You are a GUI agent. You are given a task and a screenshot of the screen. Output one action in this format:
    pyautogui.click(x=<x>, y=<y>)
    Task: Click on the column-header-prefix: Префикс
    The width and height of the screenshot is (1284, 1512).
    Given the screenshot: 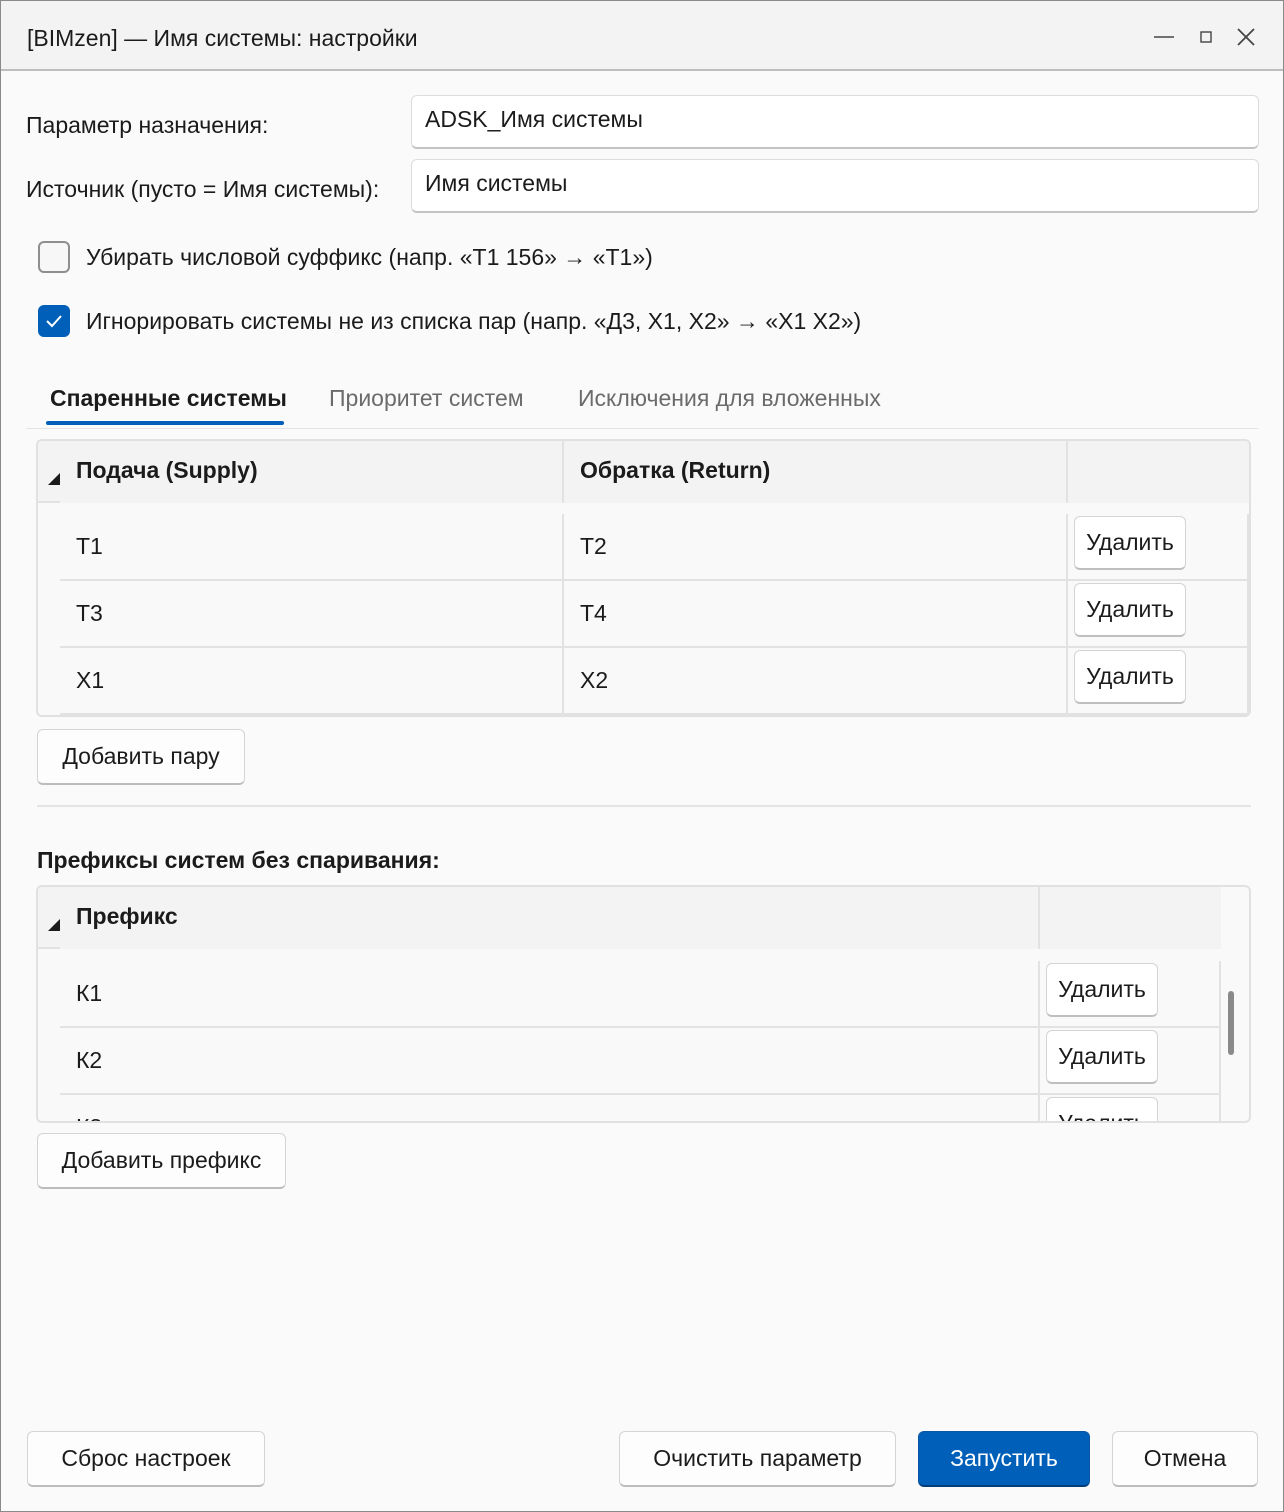 What is the action you would take?
    pyautogui.click(x=550, y=918)
    